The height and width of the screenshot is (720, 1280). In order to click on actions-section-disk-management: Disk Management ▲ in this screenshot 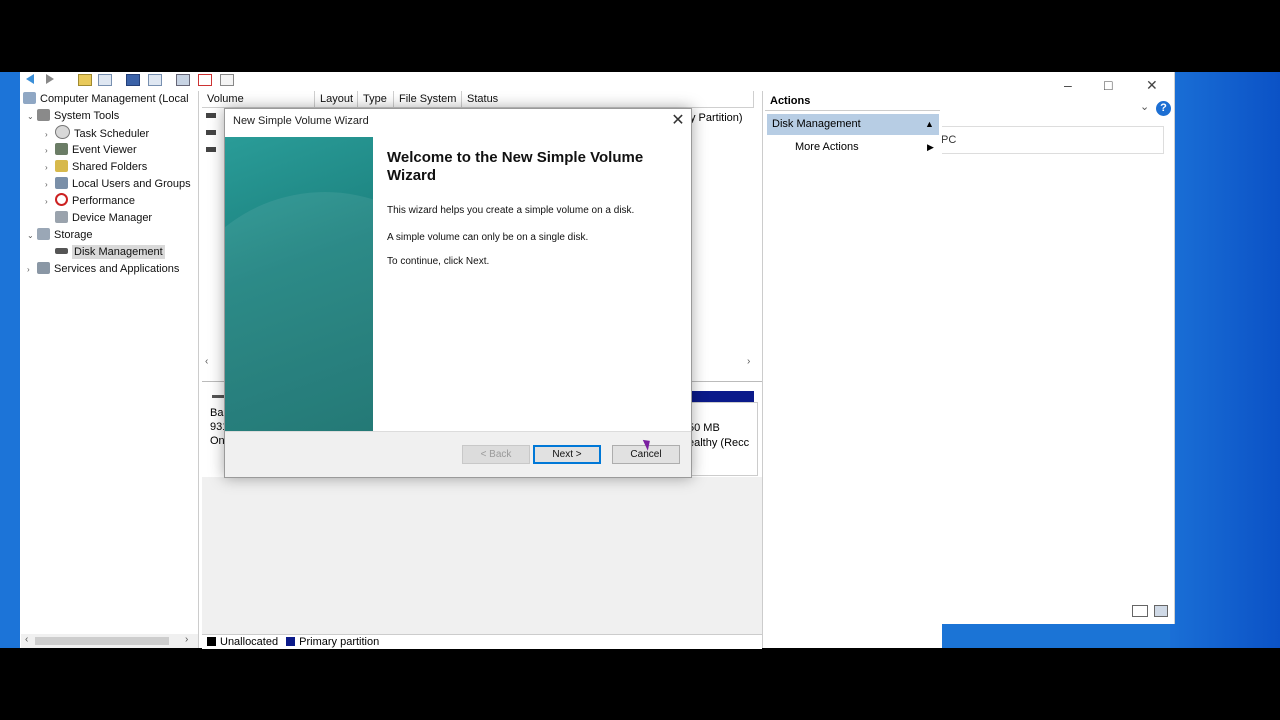, I will do `click(853, 124)`.